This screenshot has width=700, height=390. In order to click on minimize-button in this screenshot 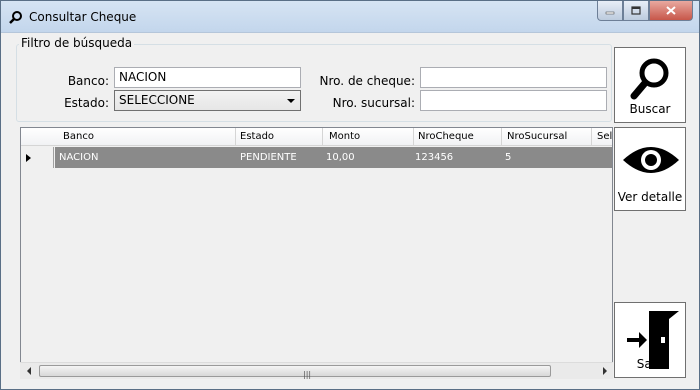, I will do `click(610, 11)`.